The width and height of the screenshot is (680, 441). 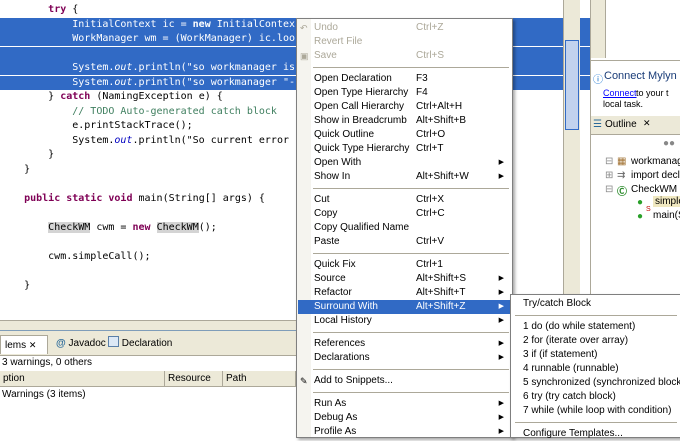 I want to click on menu-item-run-as: Run As ▶, so click(x=404, y=404).